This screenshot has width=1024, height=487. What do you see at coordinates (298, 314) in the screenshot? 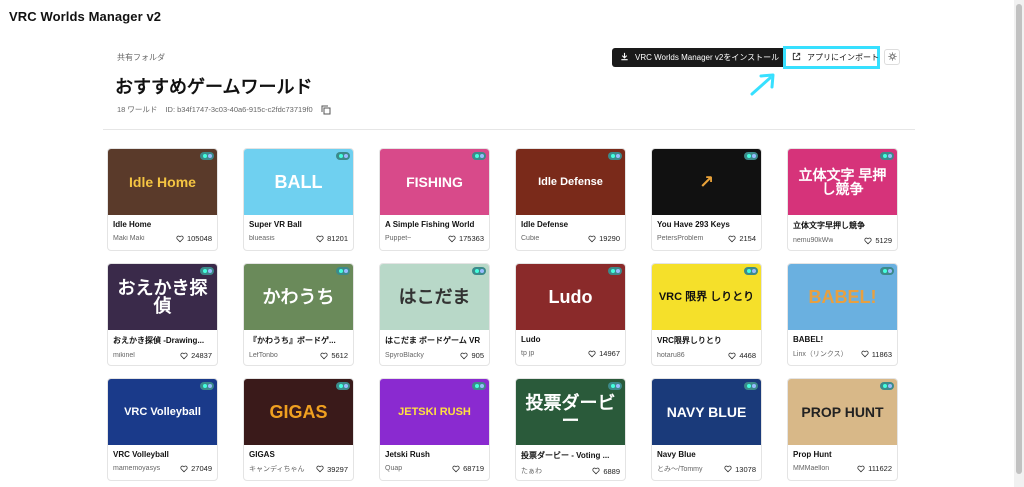
I see `world-card: かわうち 『かわうち』ボードゲ... LefTonbo 5612` at bounding box center [298, 314].